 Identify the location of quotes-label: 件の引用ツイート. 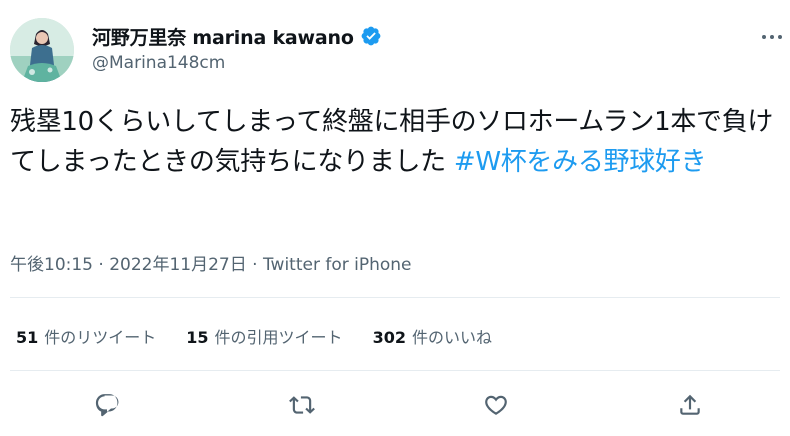
(278, 337).